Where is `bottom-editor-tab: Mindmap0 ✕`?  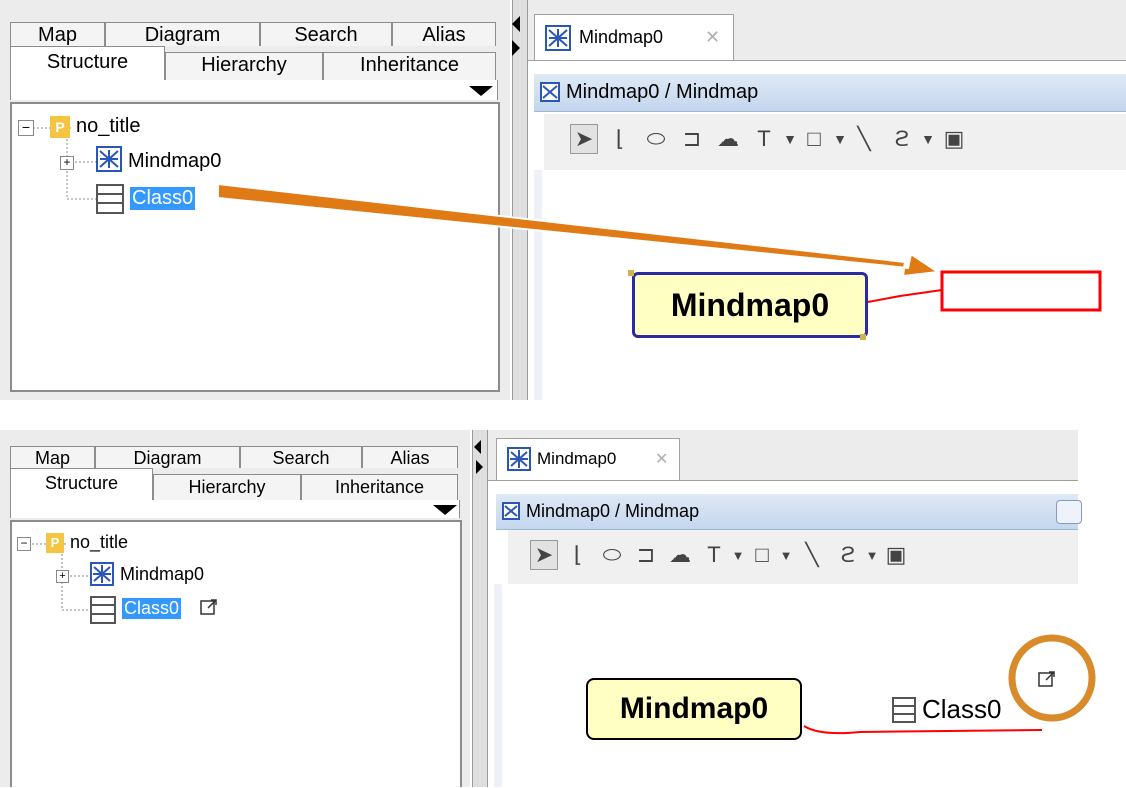 bottom-editor-tab: Mindmap0 ✕ is located at coordinates (588, 459).